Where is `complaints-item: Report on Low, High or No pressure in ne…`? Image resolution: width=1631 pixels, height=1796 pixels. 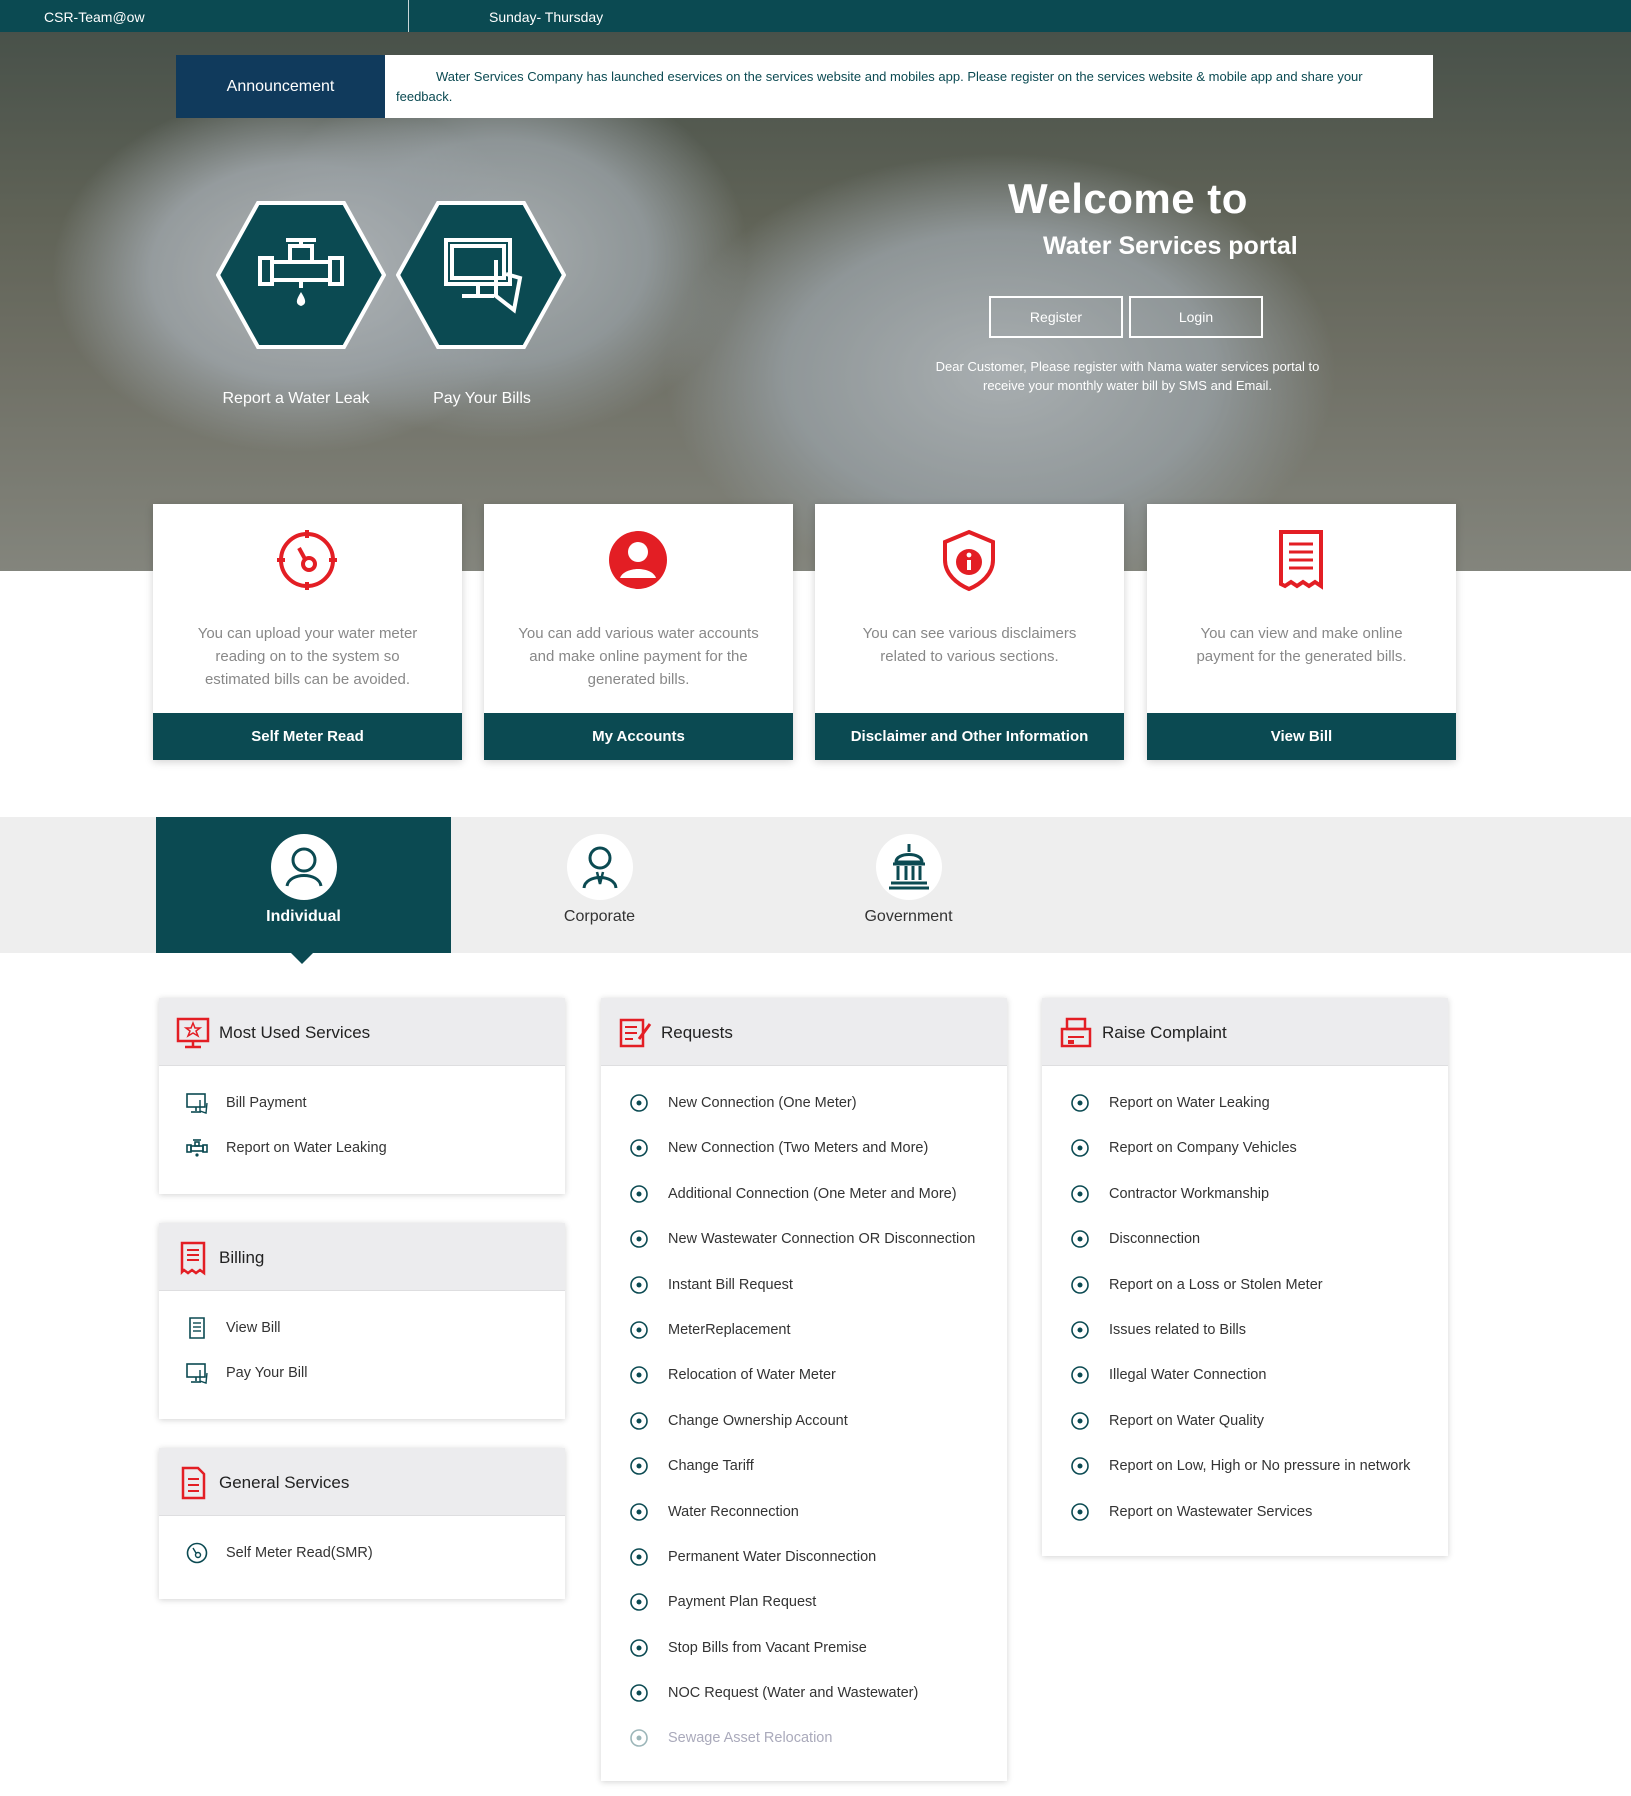
complaints-item: Report on Low, High or No pressure in ne… is located at coordinates (1245, 1469).